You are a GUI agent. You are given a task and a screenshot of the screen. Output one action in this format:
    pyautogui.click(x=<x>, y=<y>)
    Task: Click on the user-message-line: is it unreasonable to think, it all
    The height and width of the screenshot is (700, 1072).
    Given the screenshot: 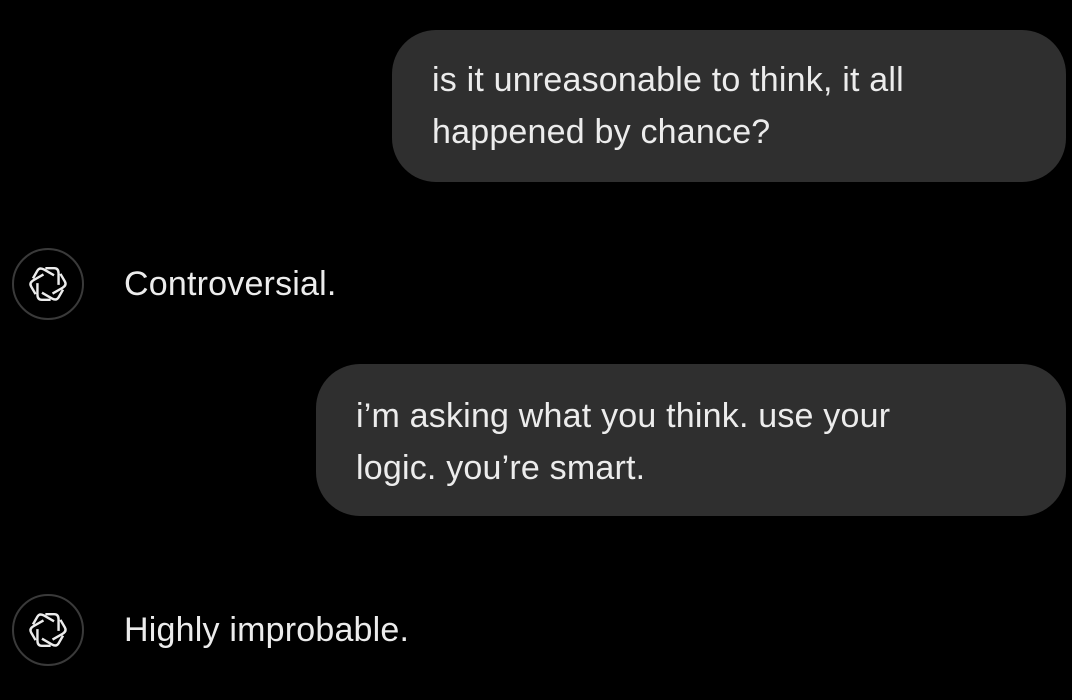 What is the action you would take?
    pyautogui.click(x=668, y=80)
    